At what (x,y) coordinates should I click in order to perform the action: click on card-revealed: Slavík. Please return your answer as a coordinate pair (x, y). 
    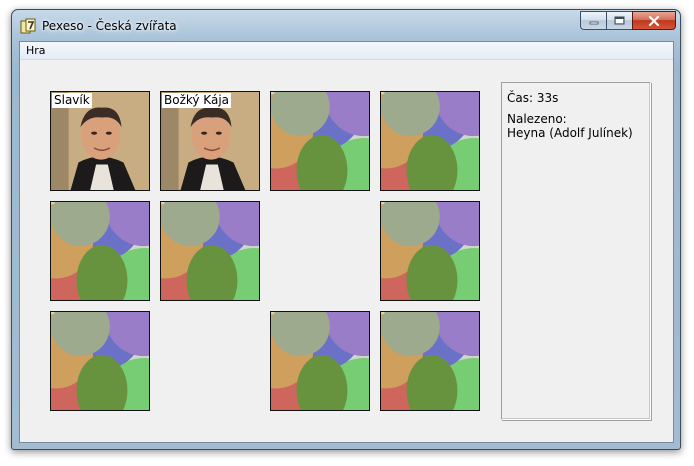
    Looking at the image, I should click on (100, 141).